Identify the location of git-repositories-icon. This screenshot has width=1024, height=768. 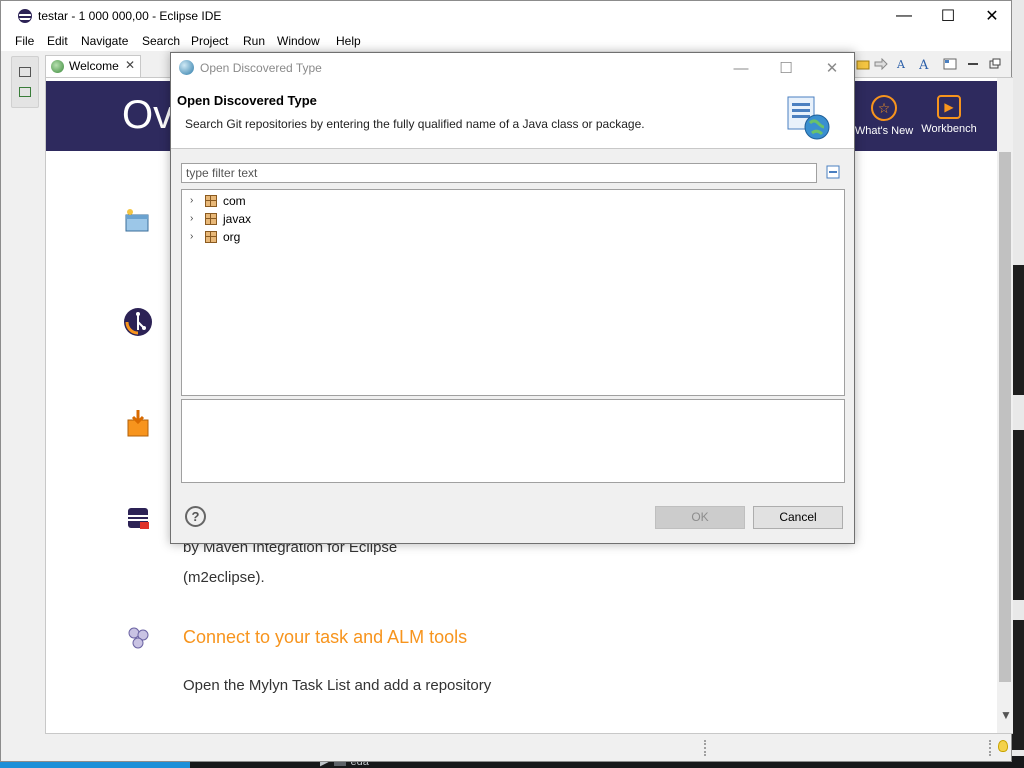
(25, 92).